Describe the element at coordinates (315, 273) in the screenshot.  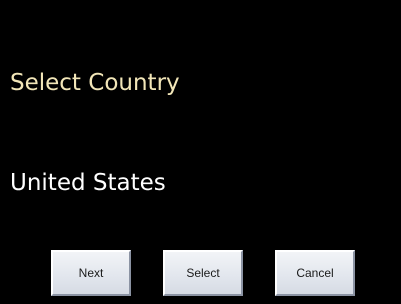
I see `cancel-button: Cancel` at that location.